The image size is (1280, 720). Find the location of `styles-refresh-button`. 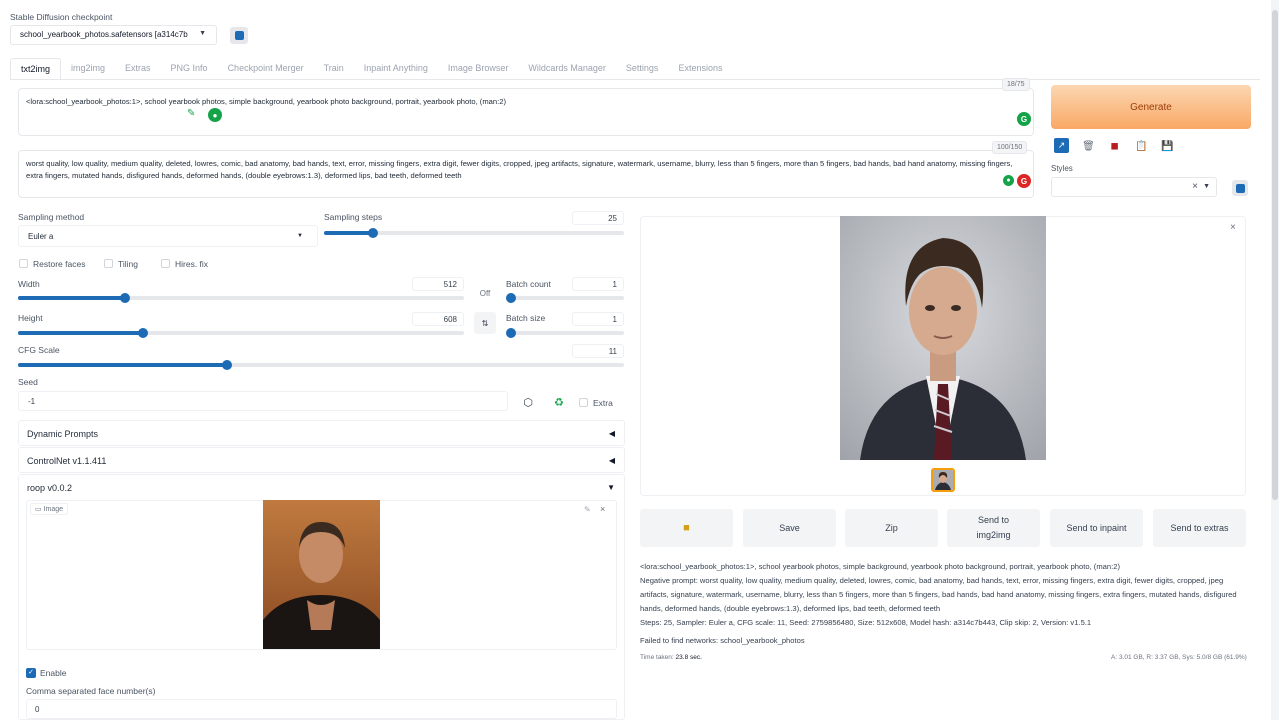

styles-refresh-button is located at coordinates (1240, 188).